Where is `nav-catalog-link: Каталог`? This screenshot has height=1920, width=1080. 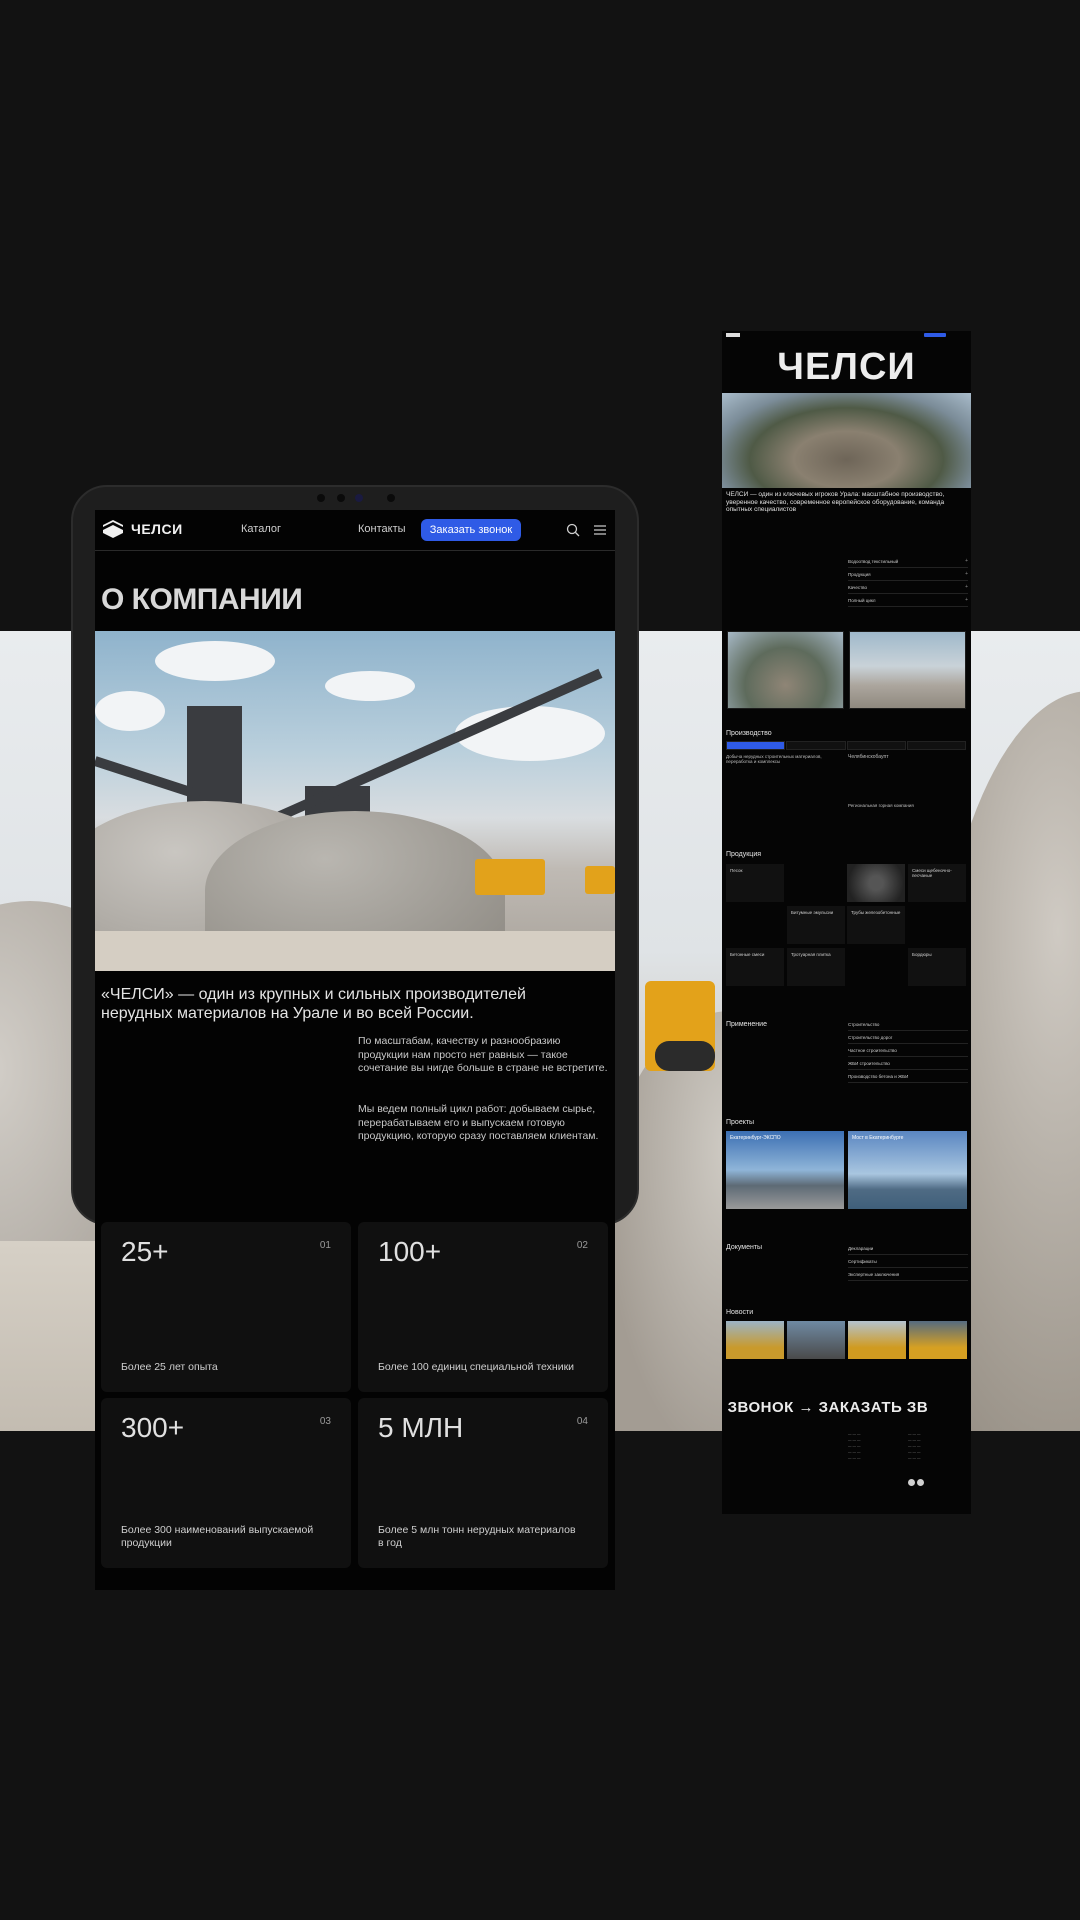
nav-catalog-link: Каталог is located at coordinates (261, 529).